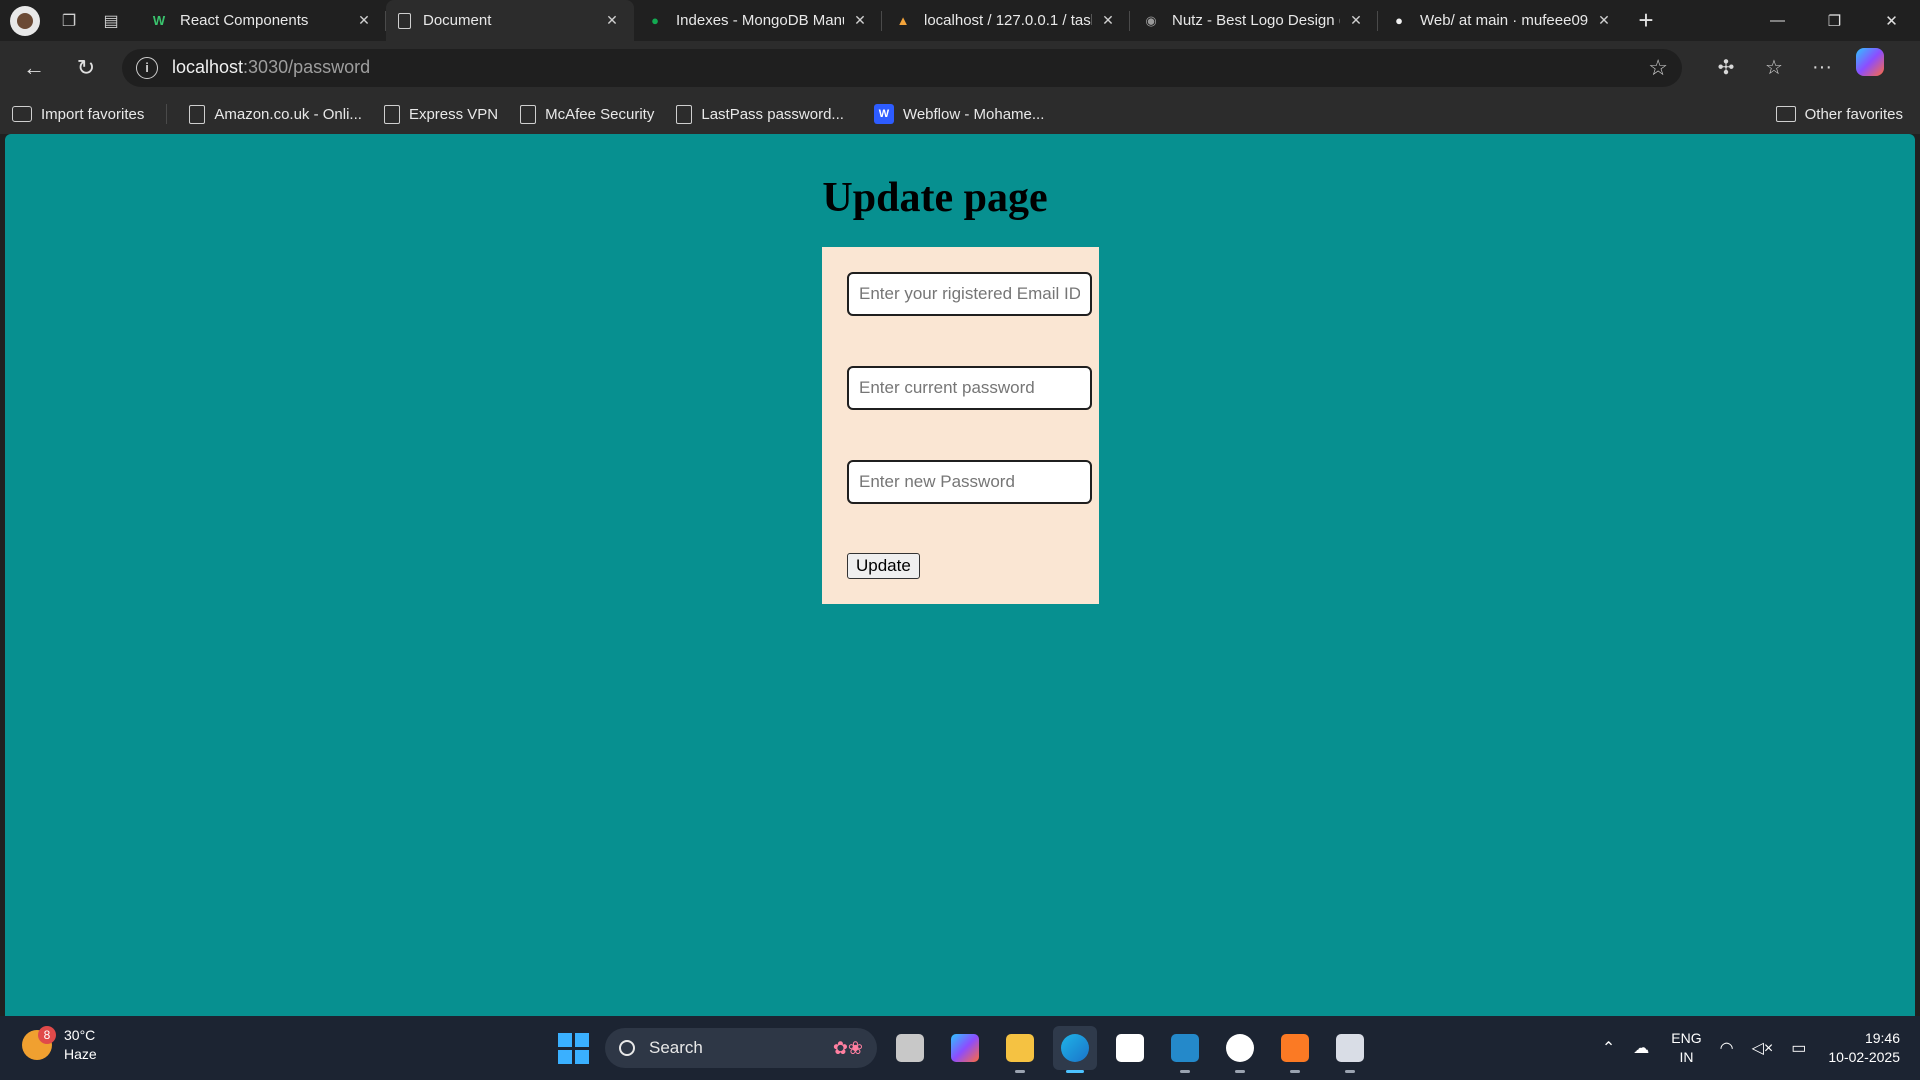 This screenshot has height=1080, width=1920. I want to click on tab-title: Indexes - MongoDB Manu, so click(760, 20).